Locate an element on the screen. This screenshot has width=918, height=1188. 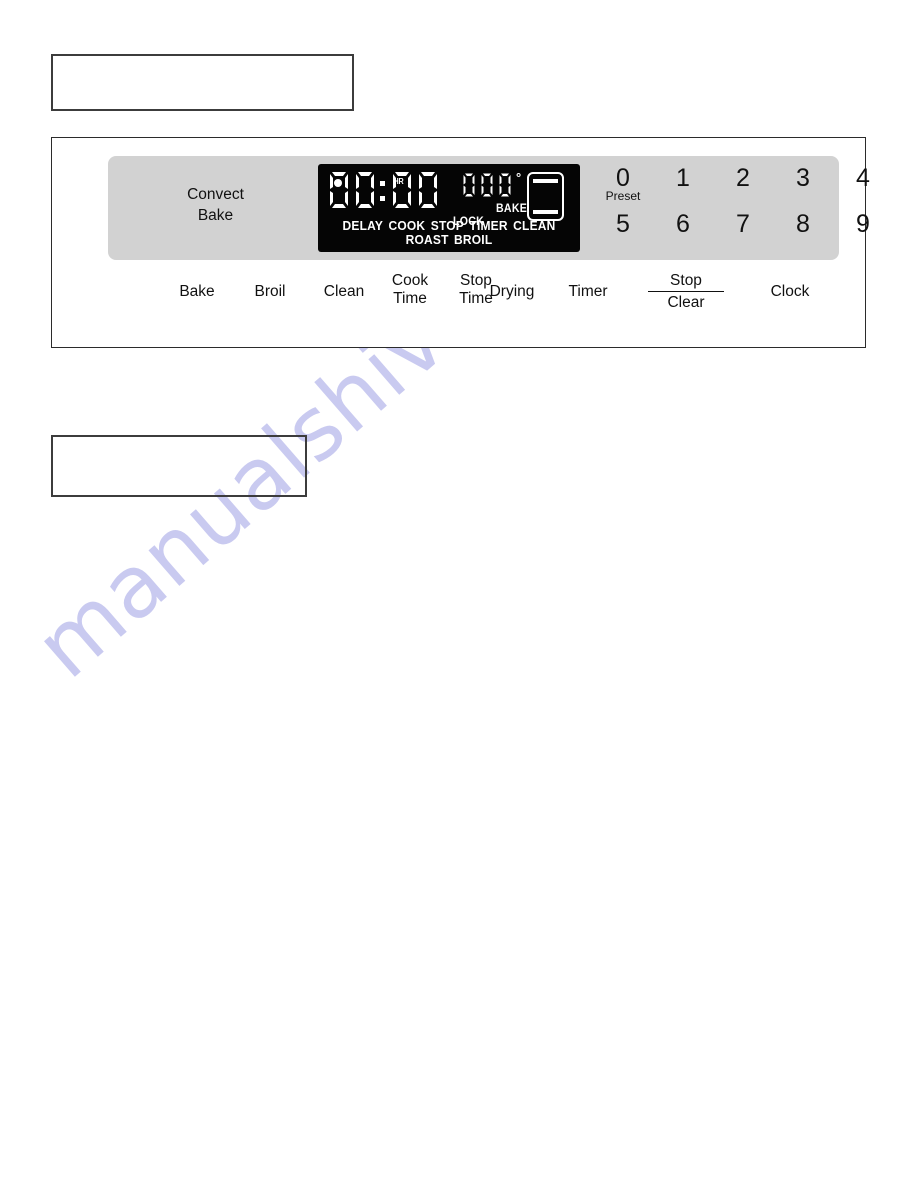
status-indicator-strip: DELAY COOK STOP TIMER CLEAN ROAST BROIL is located at coordinates (449, 233).